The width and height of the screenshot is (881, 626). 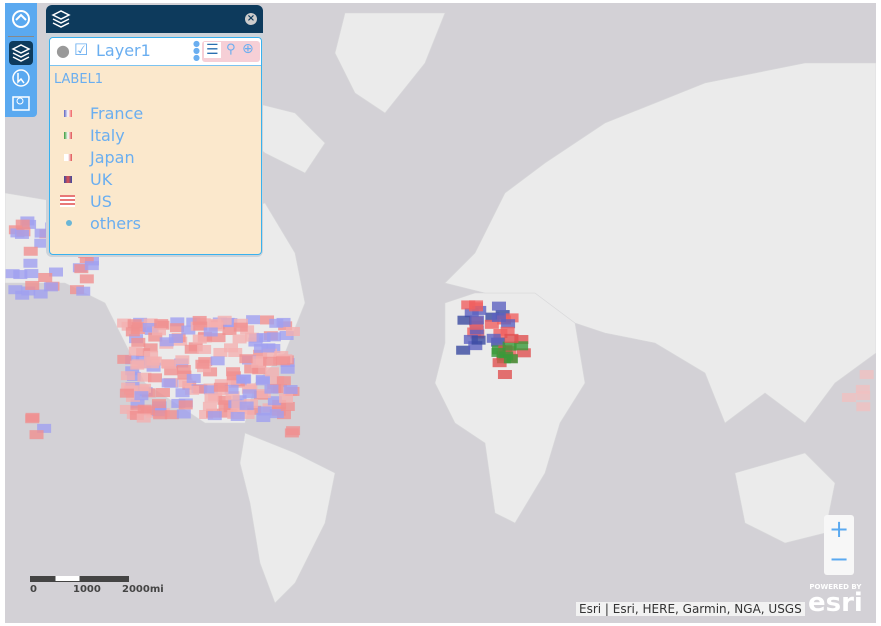 I want to click on more-icon: ● ● ●, so click(x=196, y=51).